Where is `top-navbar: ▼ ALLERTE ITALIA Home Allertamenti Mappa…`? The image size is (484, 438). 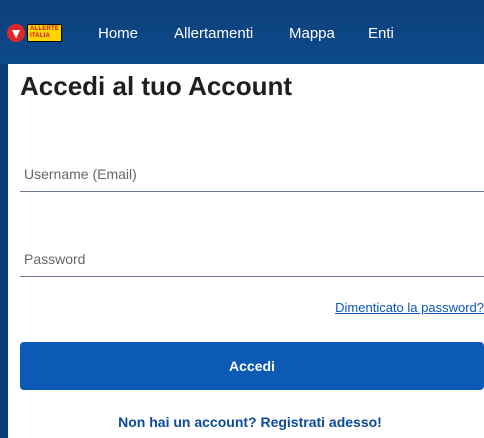 top-navbar: ▼ ALLERTE ITALIA Home Allertamenti Mappa… is located at coordinates (242, 32).